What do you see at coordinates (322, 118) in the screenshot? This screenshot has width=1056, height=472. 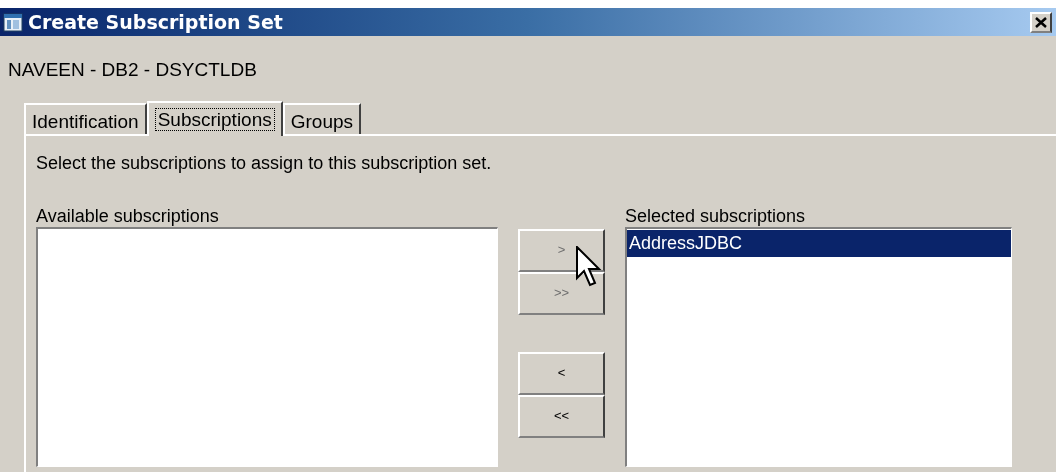 I see `tab: Groups` at bounding box center [322, 118].